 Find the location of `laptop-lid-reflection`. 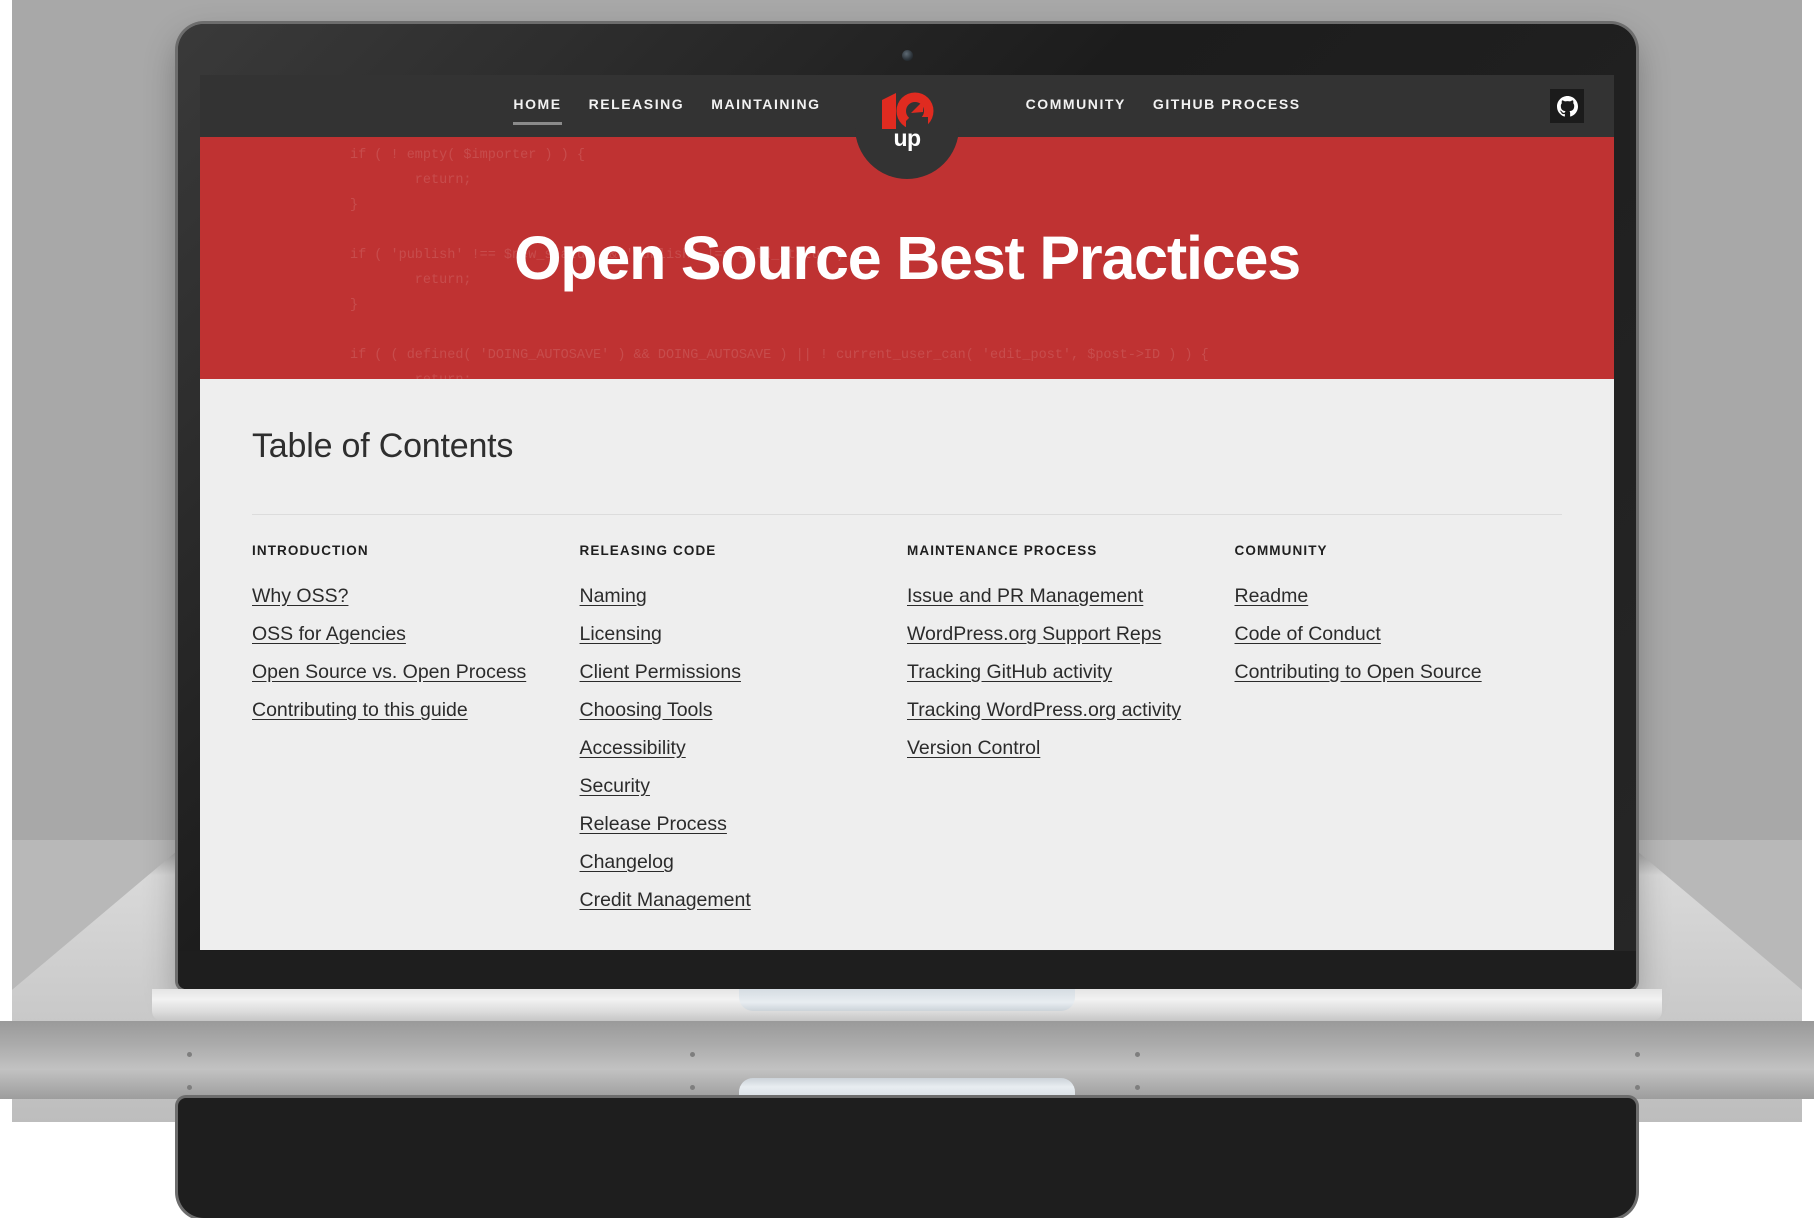

laptop-lid-reflection is located at coordinates (907, 1158).